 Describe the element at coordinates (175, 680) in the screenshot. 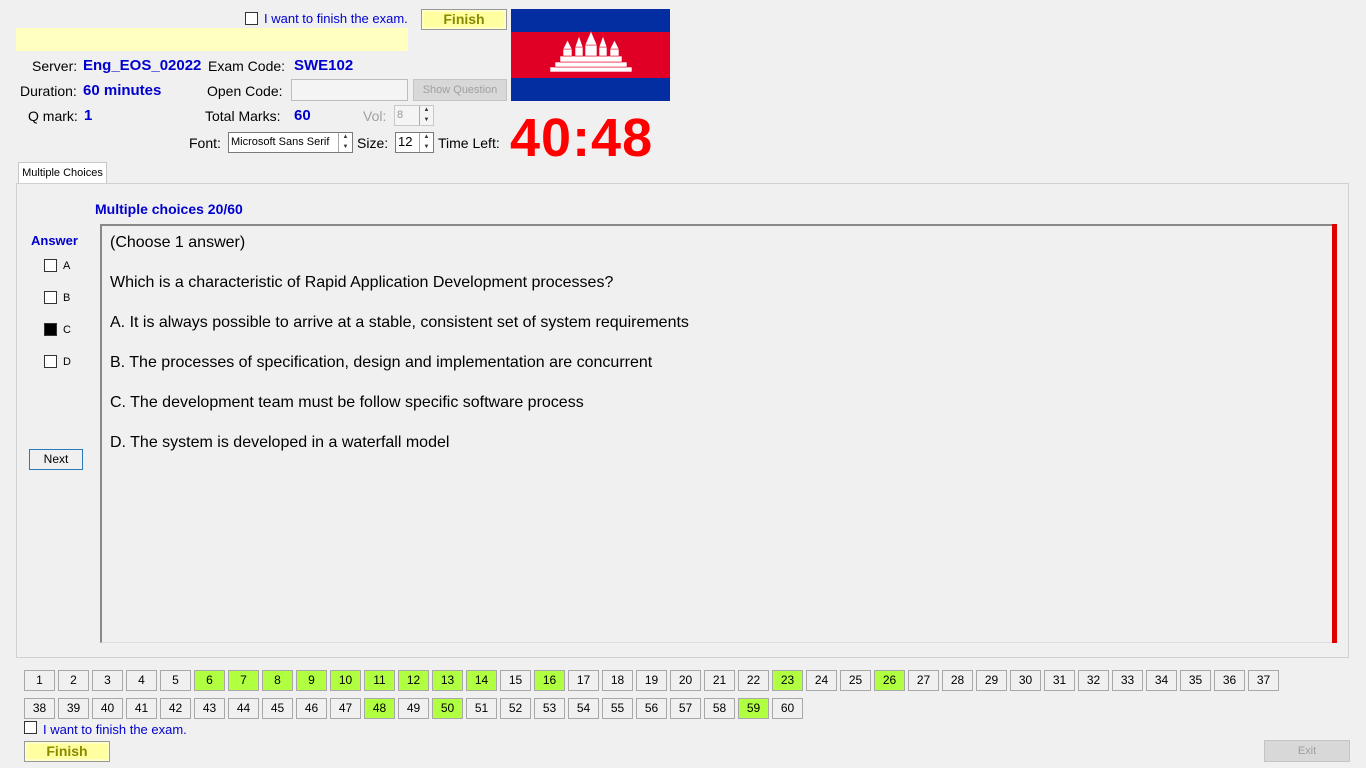

I see `question-number-button: 5` at that location.